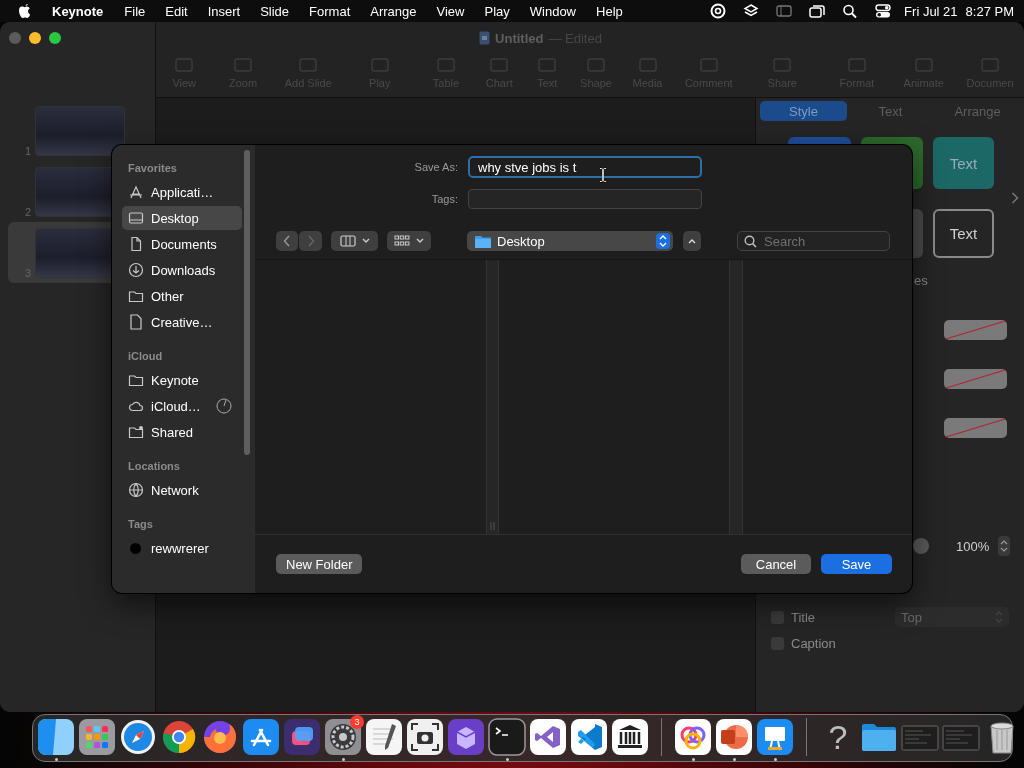  I want to click on stepper-icon, so click(1004, 546).